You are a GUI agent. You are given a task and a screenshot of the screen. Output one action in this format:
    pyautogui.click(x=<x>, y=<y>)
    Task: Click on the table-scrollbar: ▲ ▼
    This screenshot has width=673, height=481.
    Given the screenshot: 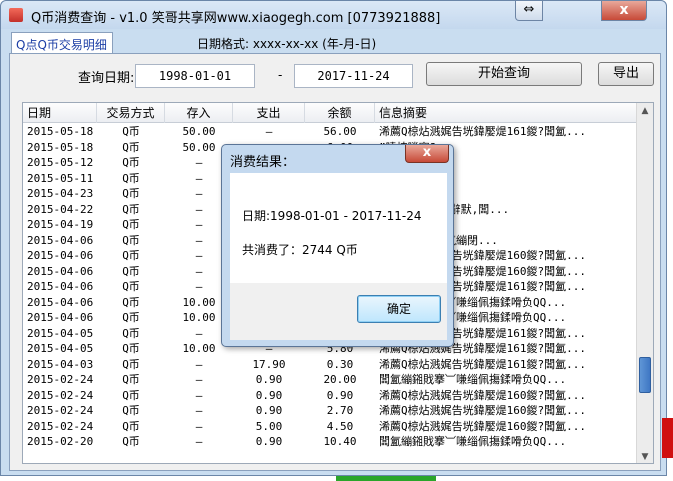 What is the action you would take?
    pyautogui.click(x=644, y=283)
    